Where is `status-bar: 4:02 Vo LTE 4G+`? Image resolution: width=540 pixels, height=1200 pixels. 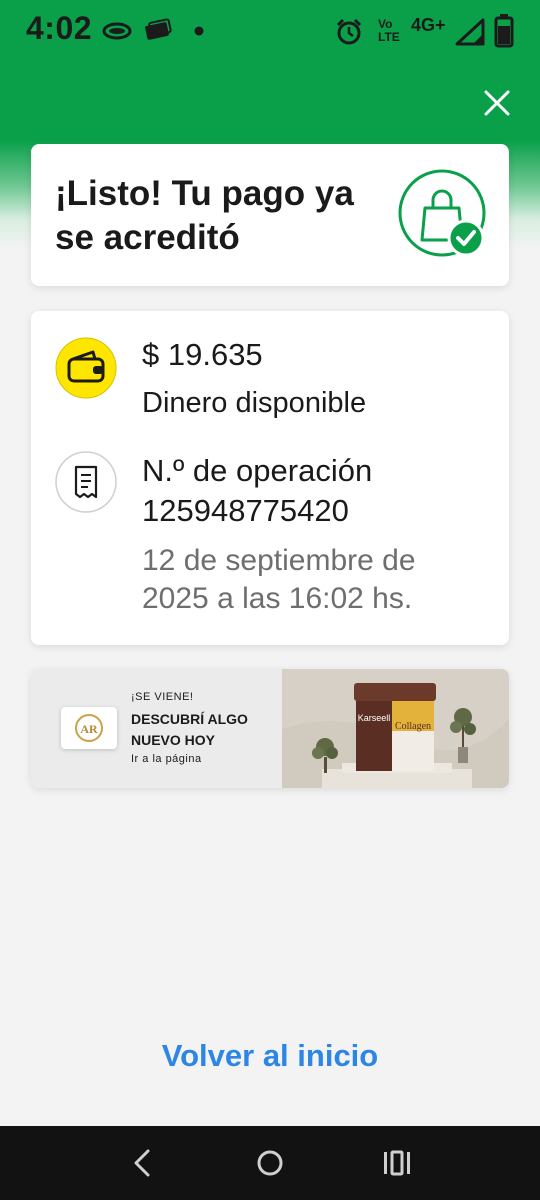
status-bar: 4:02 Vo LTE 4G+ is located at coordinates (270, 31).